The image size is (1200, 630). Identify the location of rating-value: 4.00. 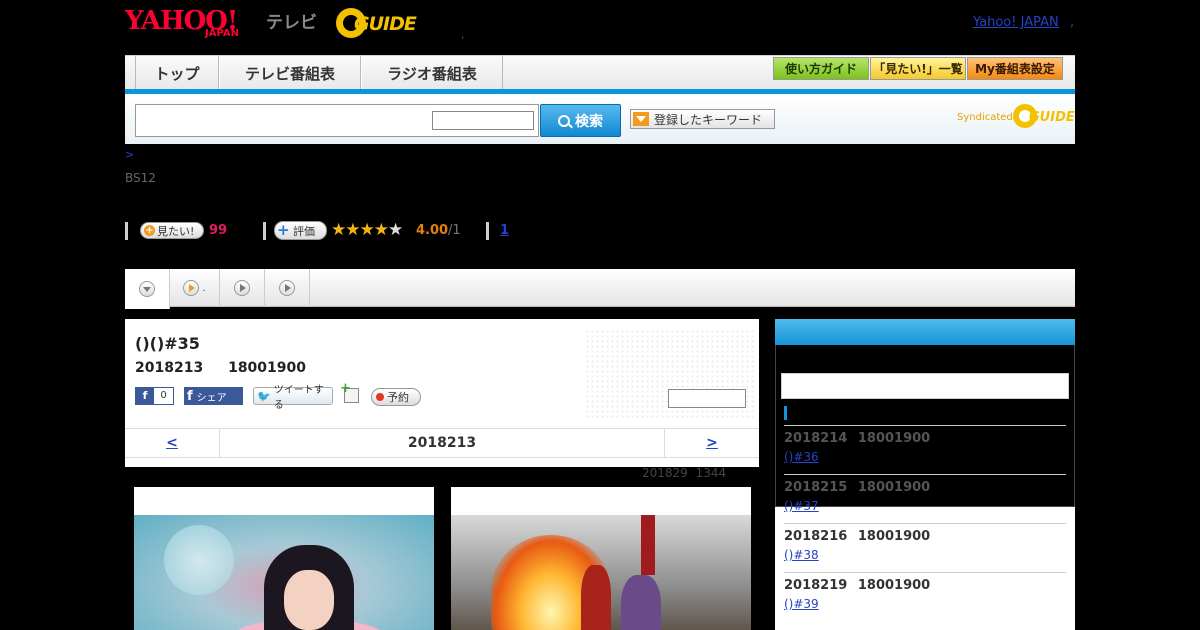
(432, 230).